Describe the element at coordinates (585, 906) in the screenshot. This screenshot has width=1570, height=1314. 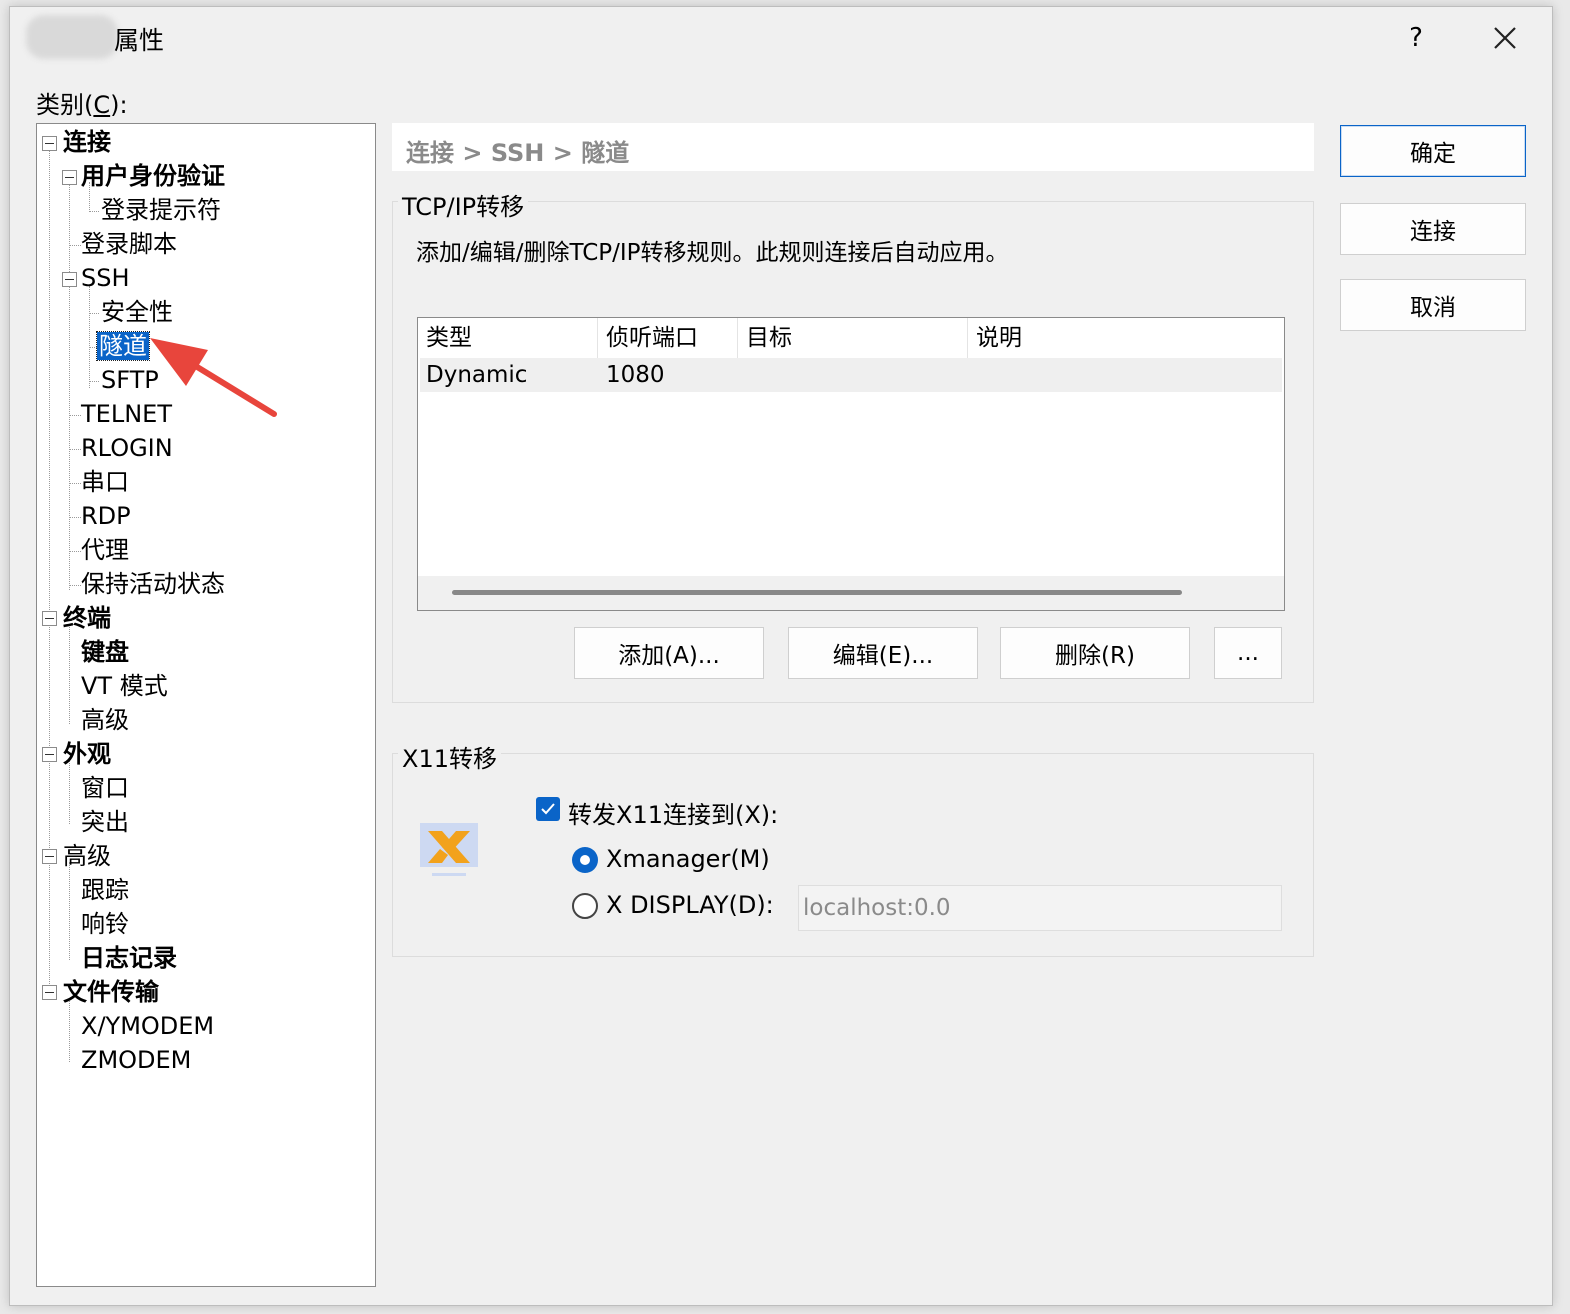
I see `xdisplay-radio` at that location.